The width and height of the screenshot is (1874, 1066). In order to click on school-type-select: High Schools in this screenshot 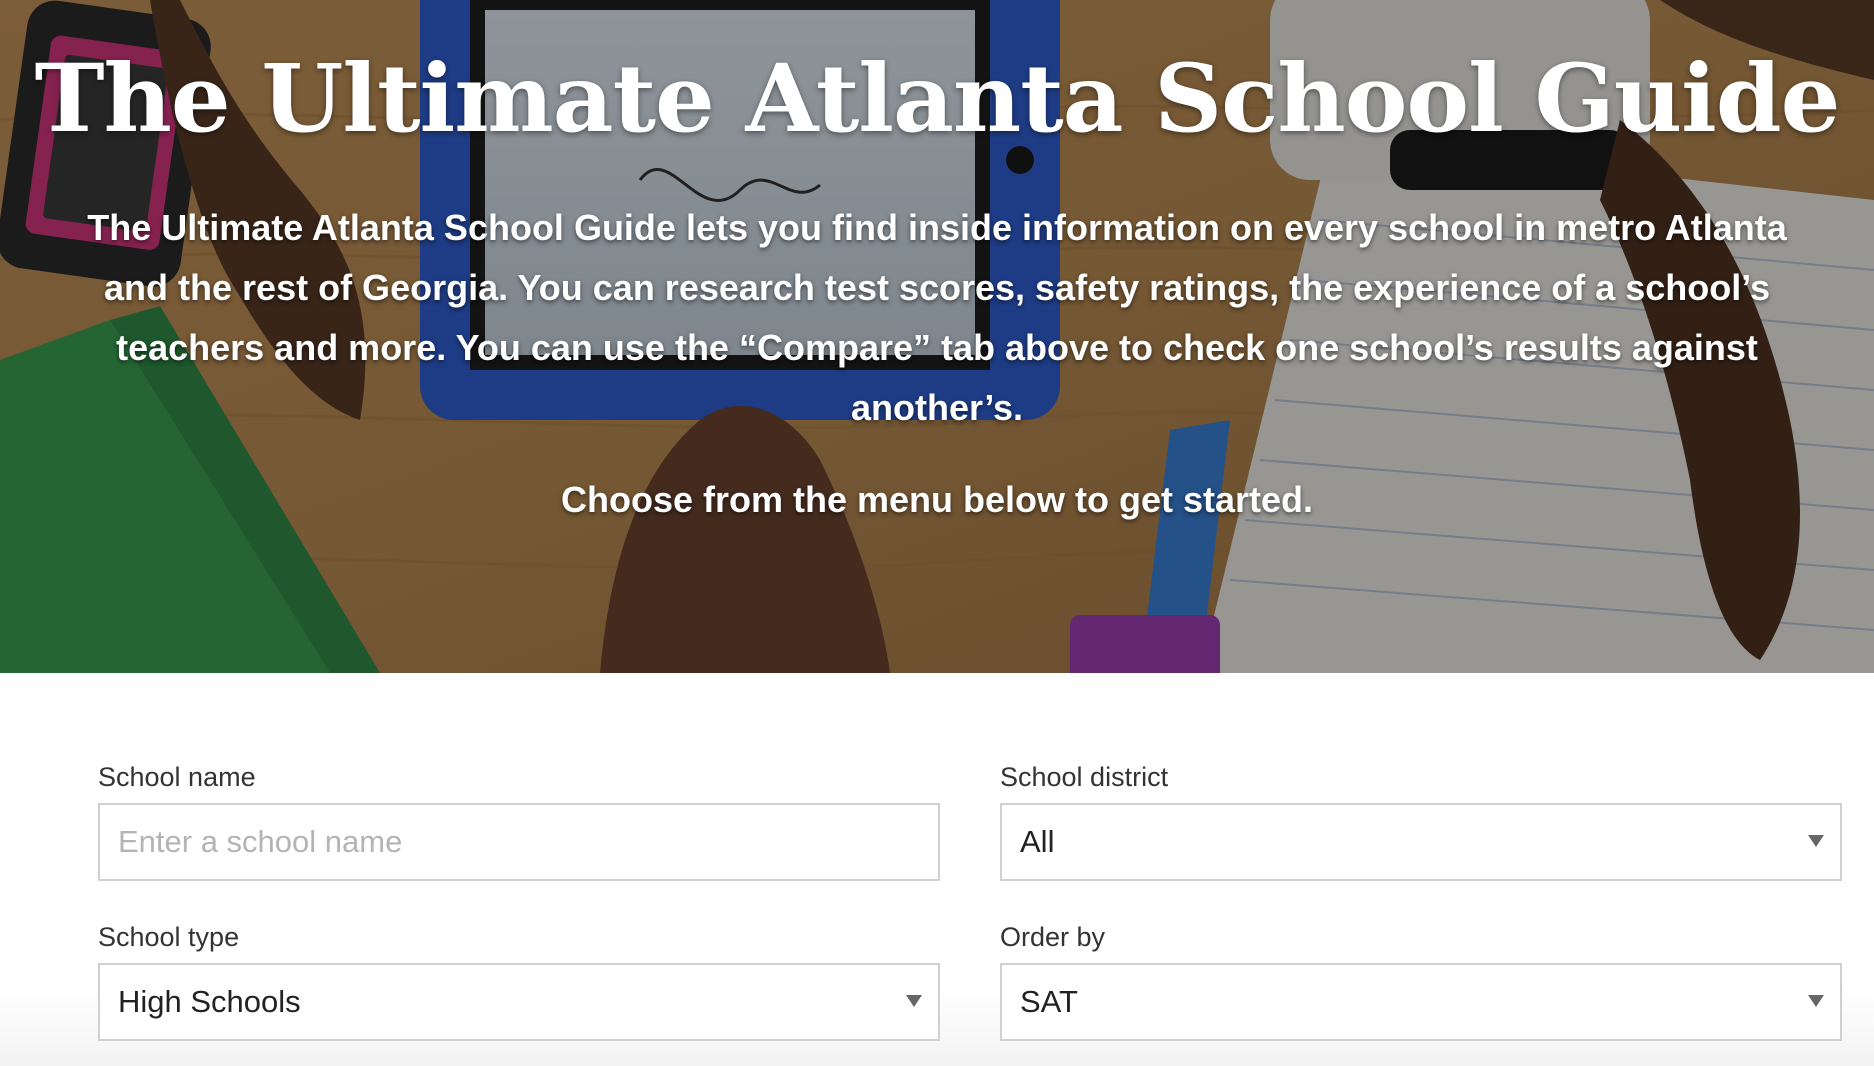, I will do `click(519, 1002)`.